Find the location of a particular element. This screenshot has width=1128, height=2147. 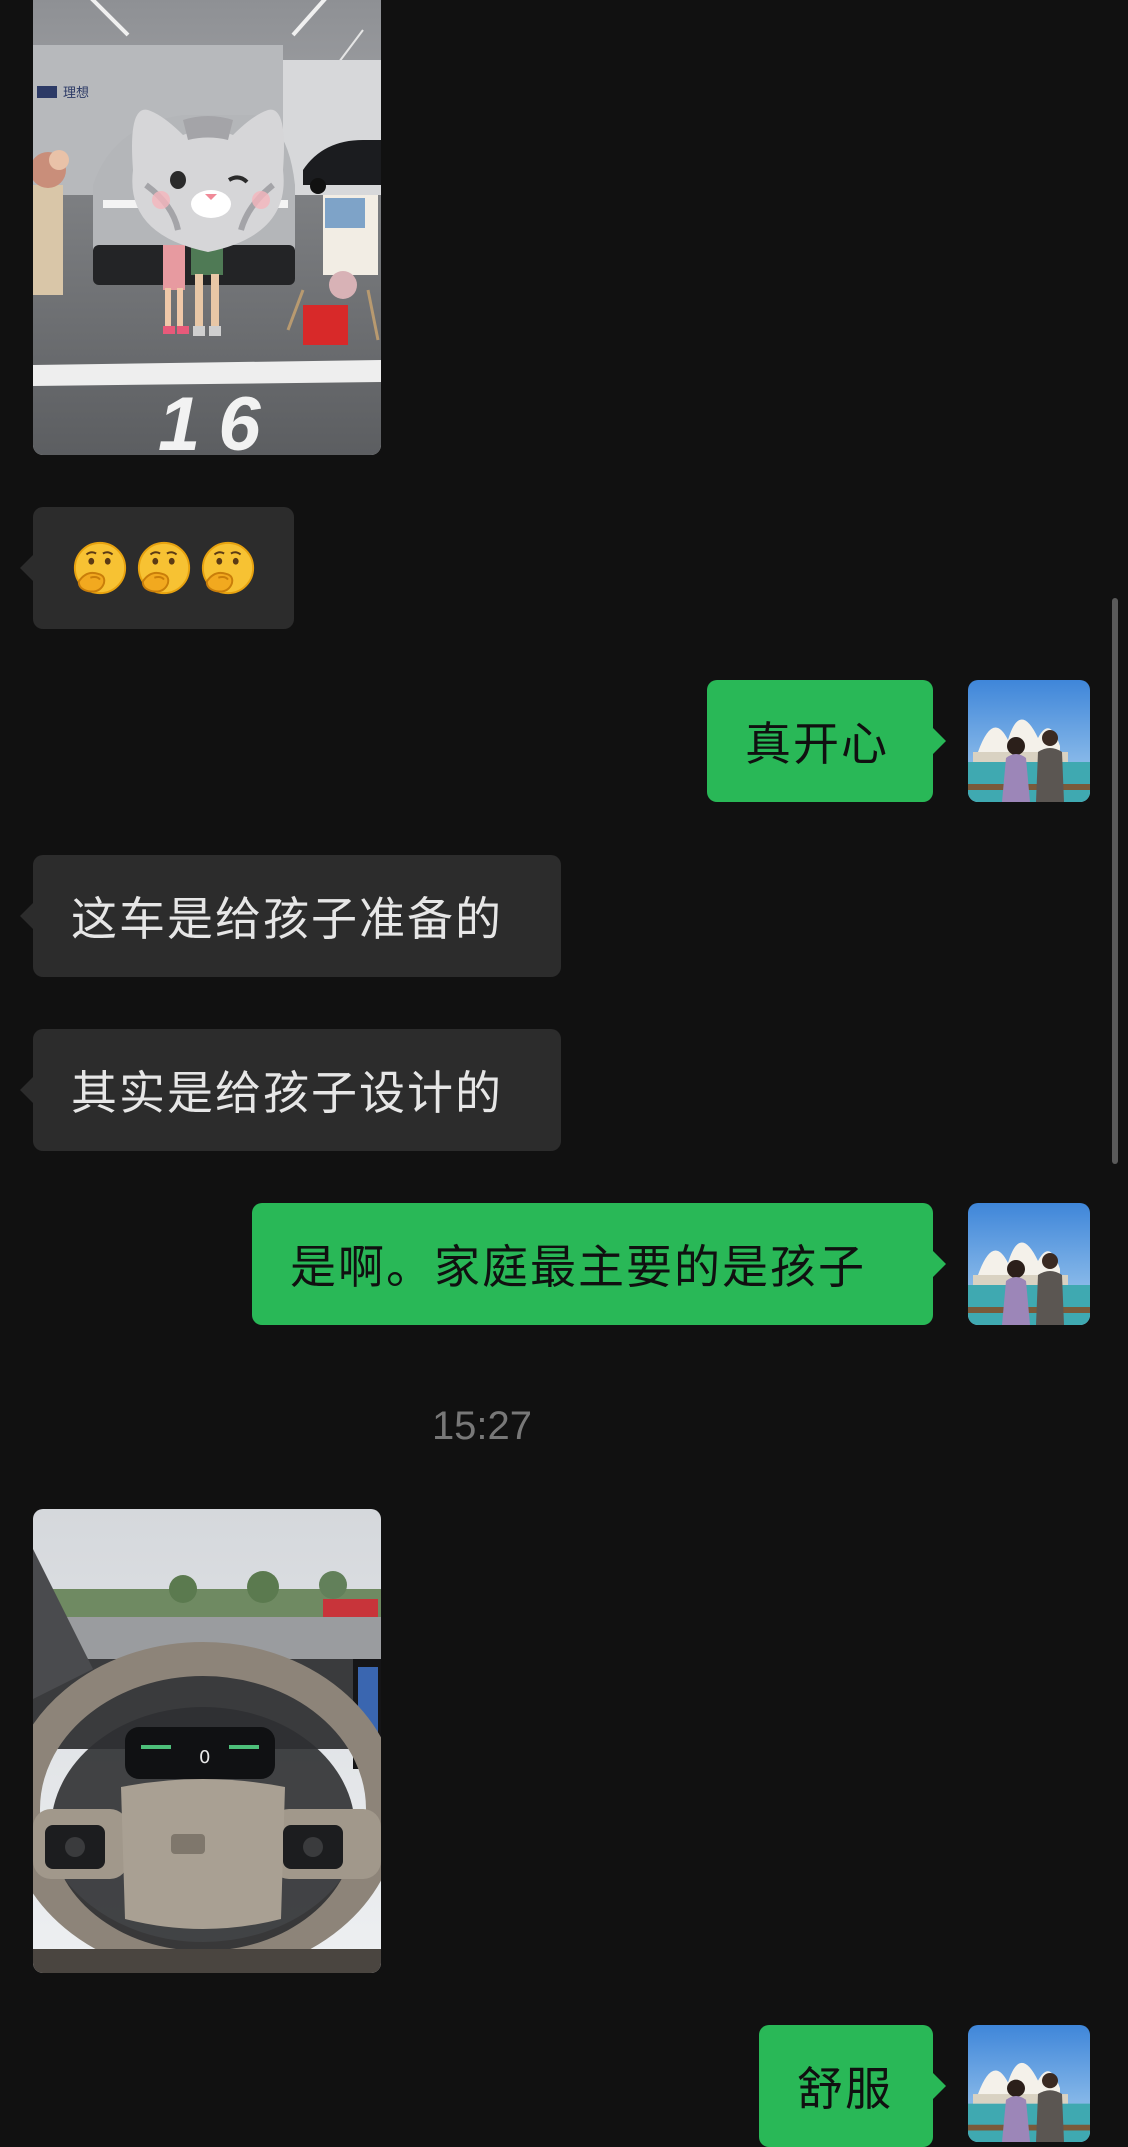

outgoing-message-bubble: 是啊。家庭最主要的是孩子 is located at coordinates (599, 1264).